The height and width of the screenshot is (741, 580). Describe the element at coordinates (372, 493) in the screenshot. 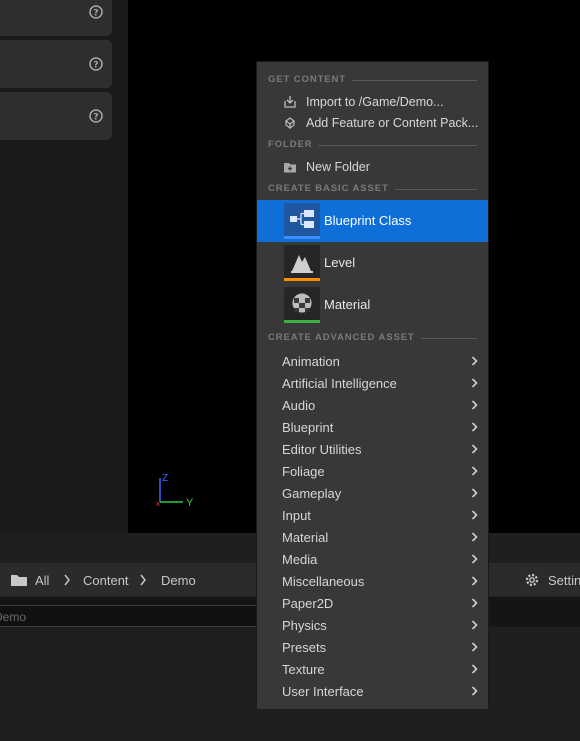

I see `submenu-item-gameplay: Gameplay` at that location.